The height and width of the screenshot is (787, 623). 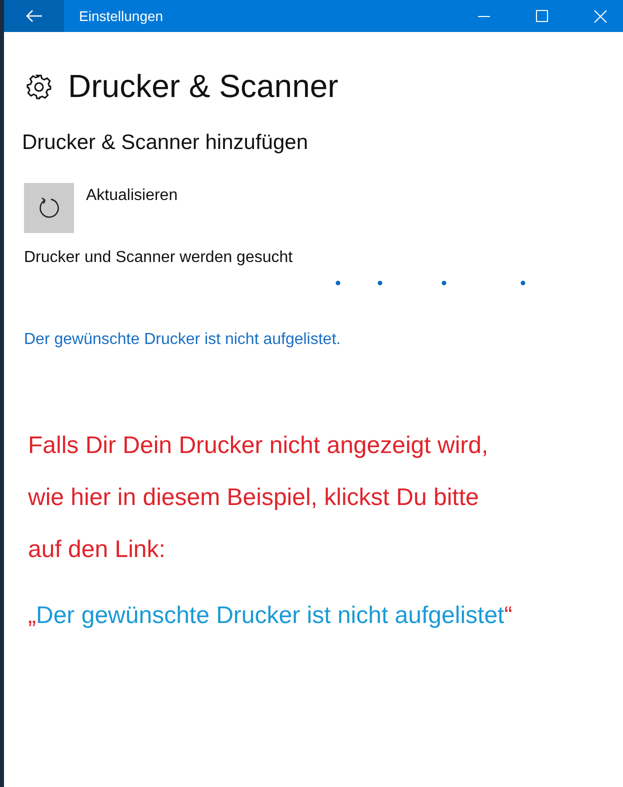 I want to click on refresh-label: Aktualisieren, so click(x=132, y=196).